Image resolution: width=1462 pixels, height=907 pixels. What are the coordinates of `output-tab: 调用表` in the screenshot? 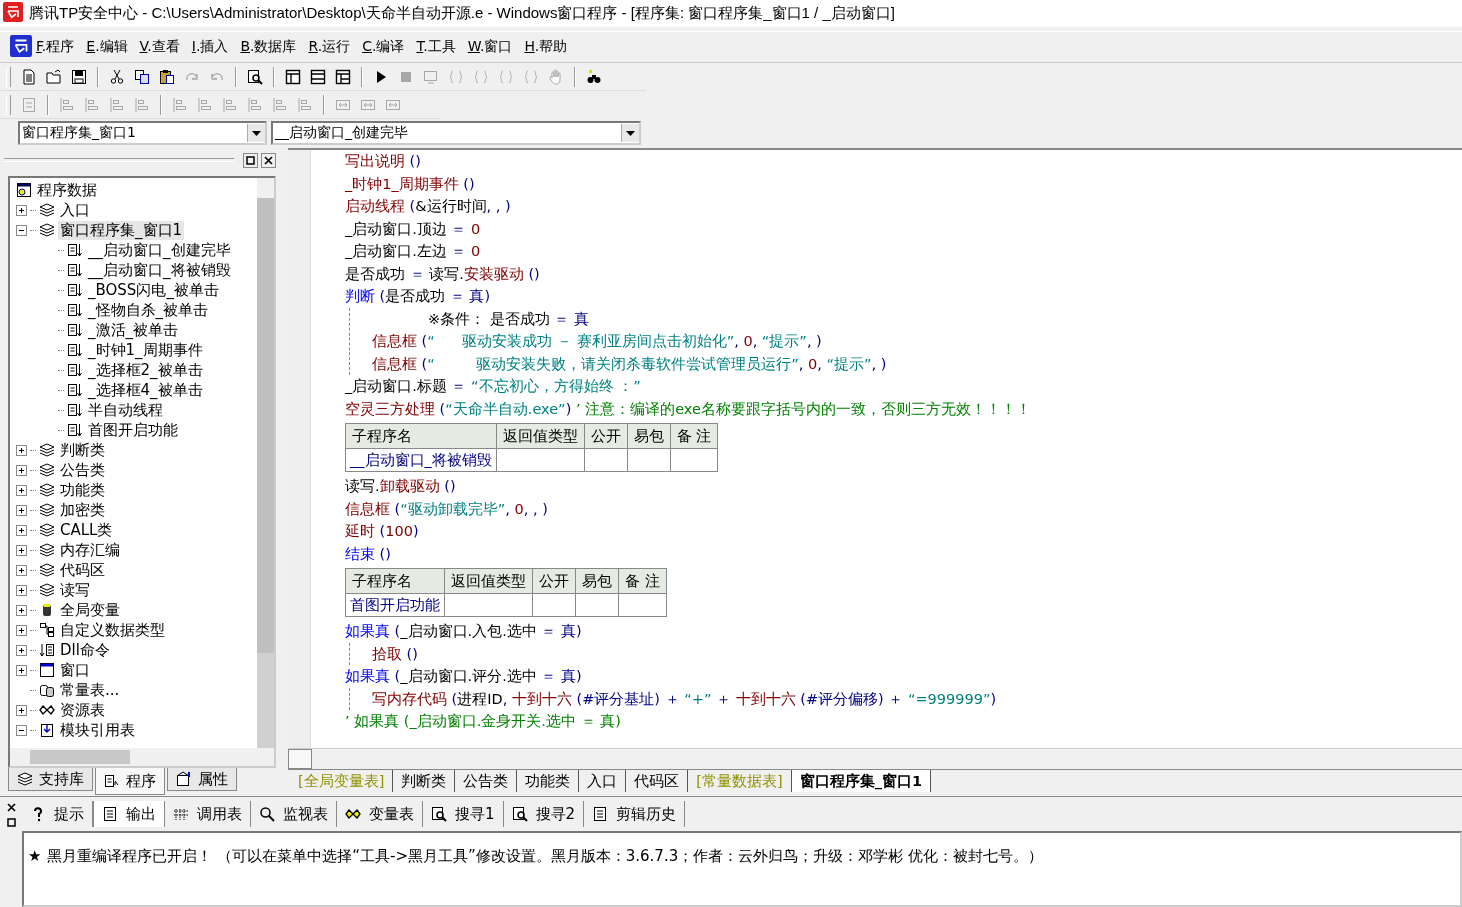 It's located at (208, 814).